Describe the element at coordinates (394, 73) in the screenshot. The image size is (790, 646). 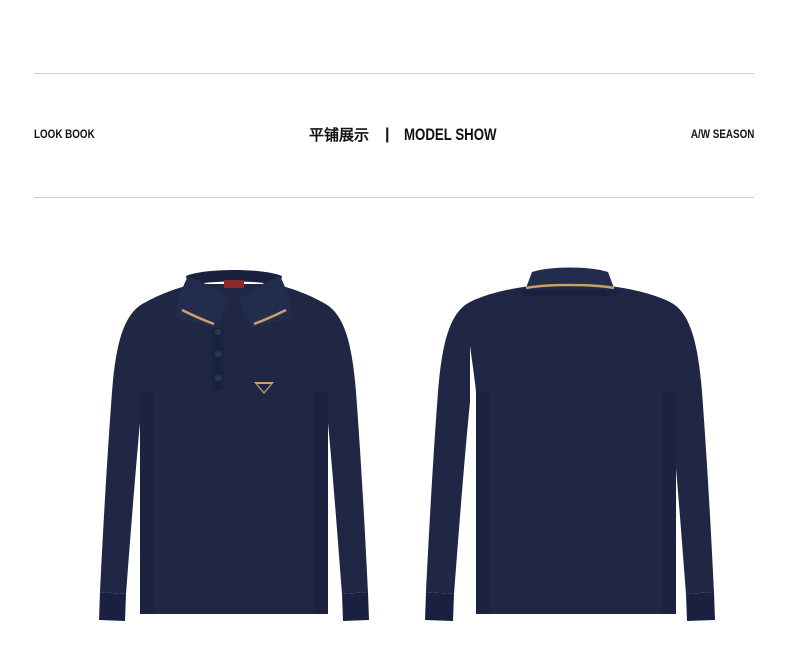
I see `top-divider` at that location.